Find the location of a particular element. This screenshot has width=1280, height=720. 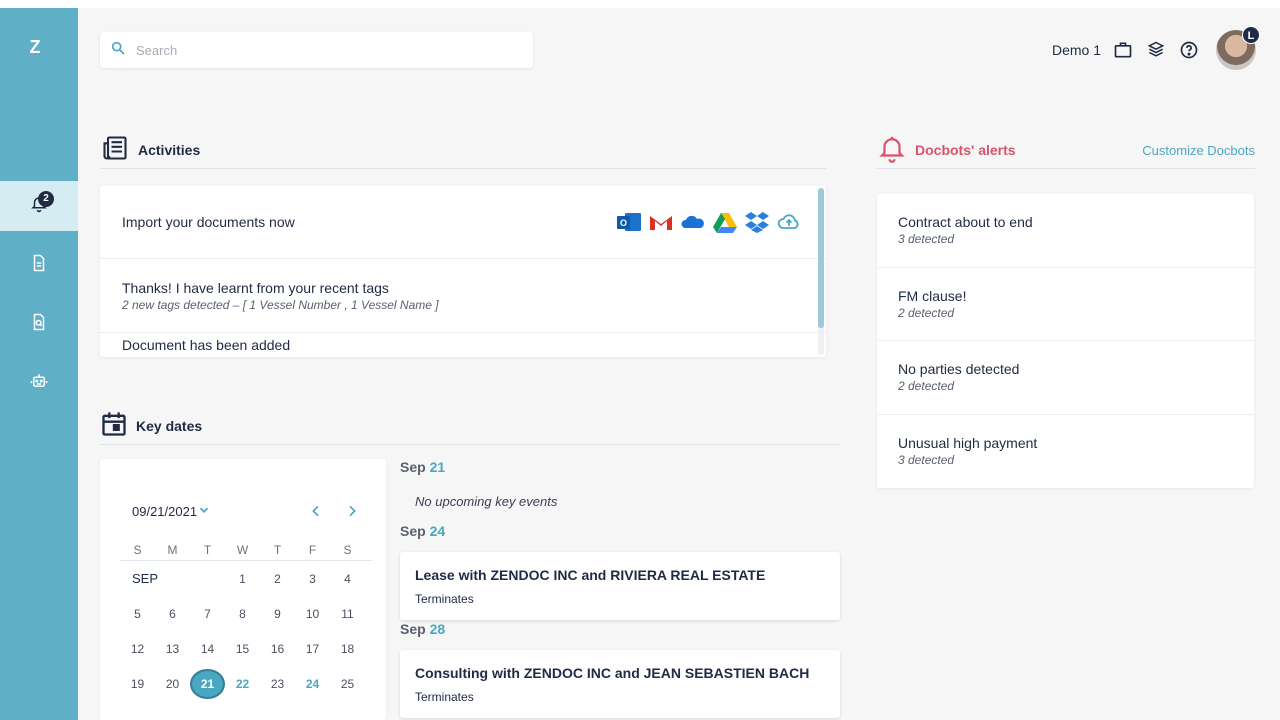

onedrive-icon is located at coordinates (693, 222).